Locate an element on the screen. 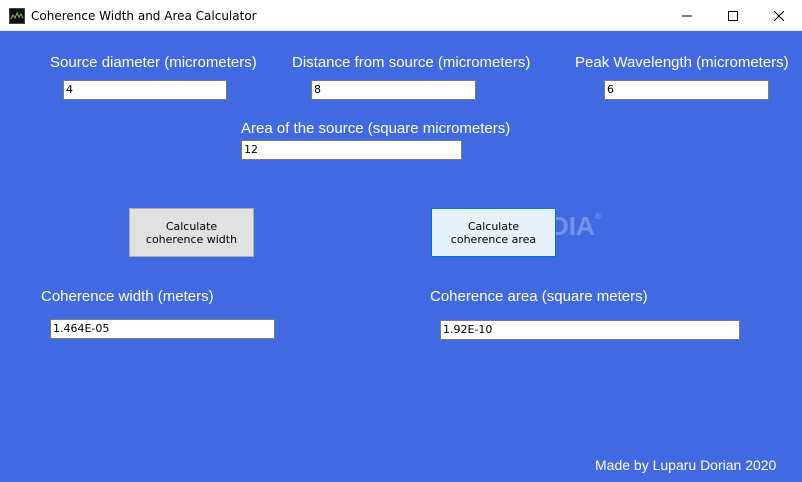 The image size is (802, 482). area-source-field: 12 is located at coordinates (351, 150).